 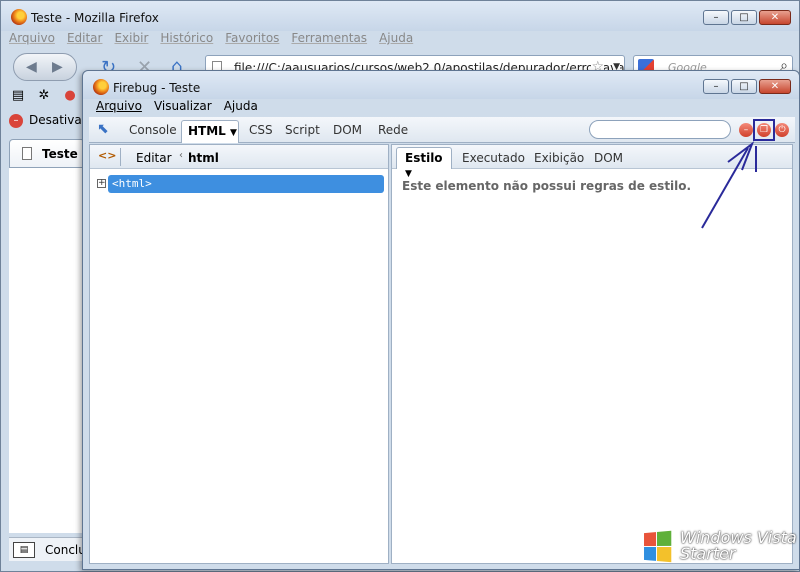 I want to click on firebug-search-input, so click(x=660, y=129).